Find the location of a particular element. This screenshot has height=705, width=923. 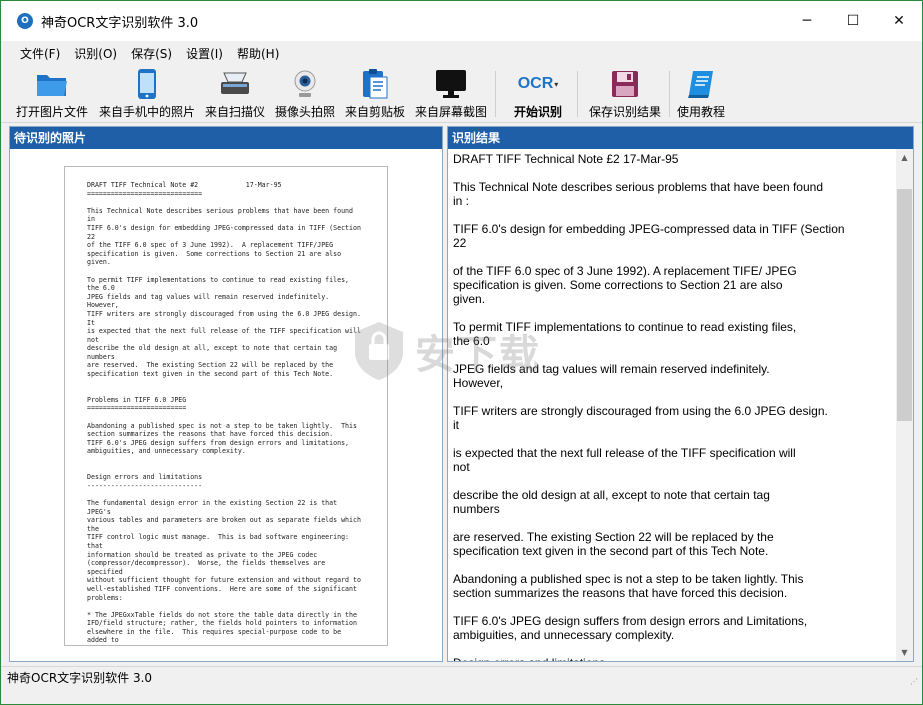

scanner-button: 来自扫描仪 is located at coordinates (235, 94).